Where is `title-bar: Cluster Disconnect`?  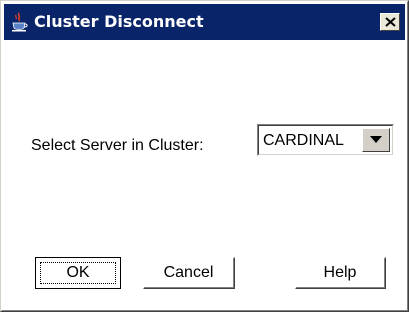 title-bar: Cluster Disconnect is located at coordinates (204, 22).